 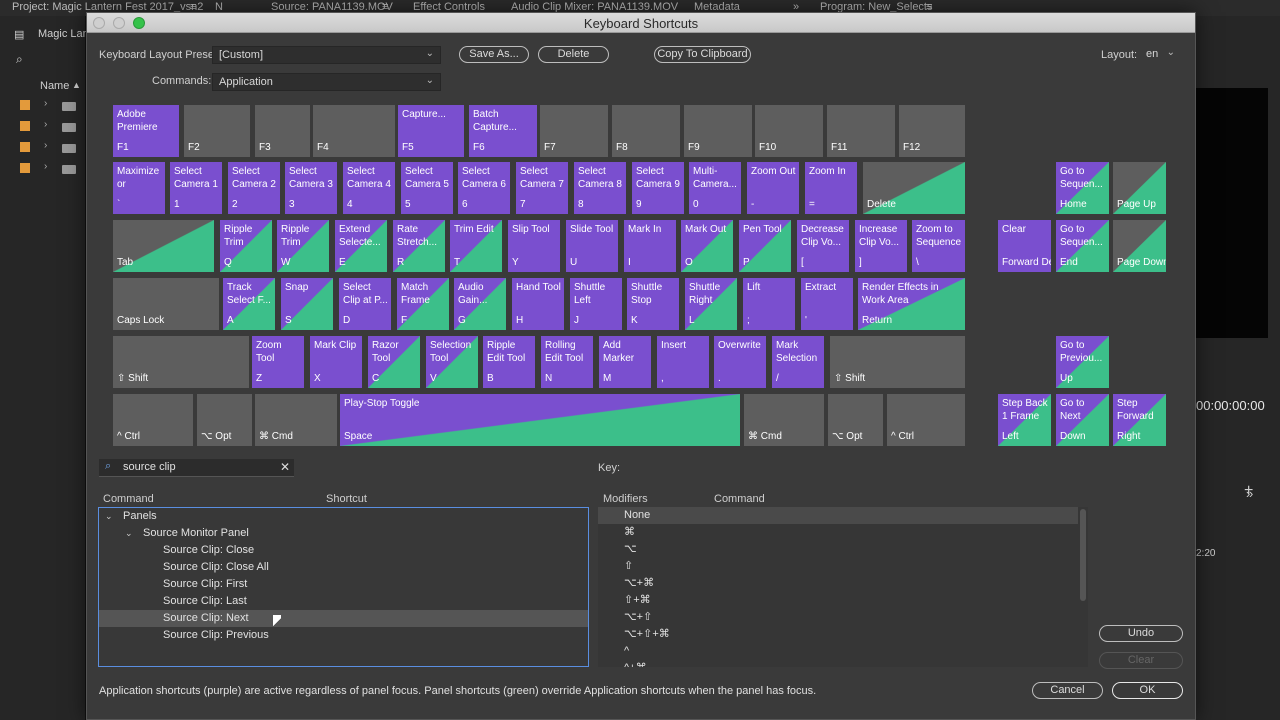 What do you see at coordinates (573, 54) in the screenshot?
I see `delete-preset-button: Delete` at bounding box center [573, 54].